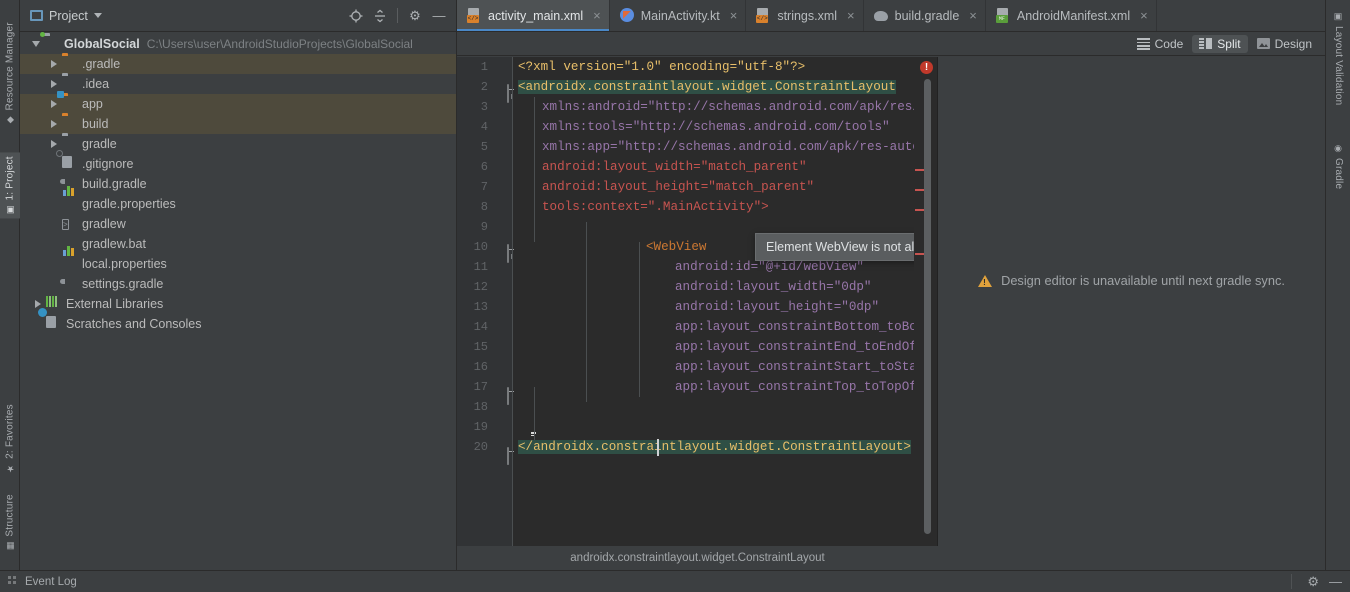  Describe the element at coordinates (96, 84) in the screenshot. I see `tree-item-label: .idea` at that location.